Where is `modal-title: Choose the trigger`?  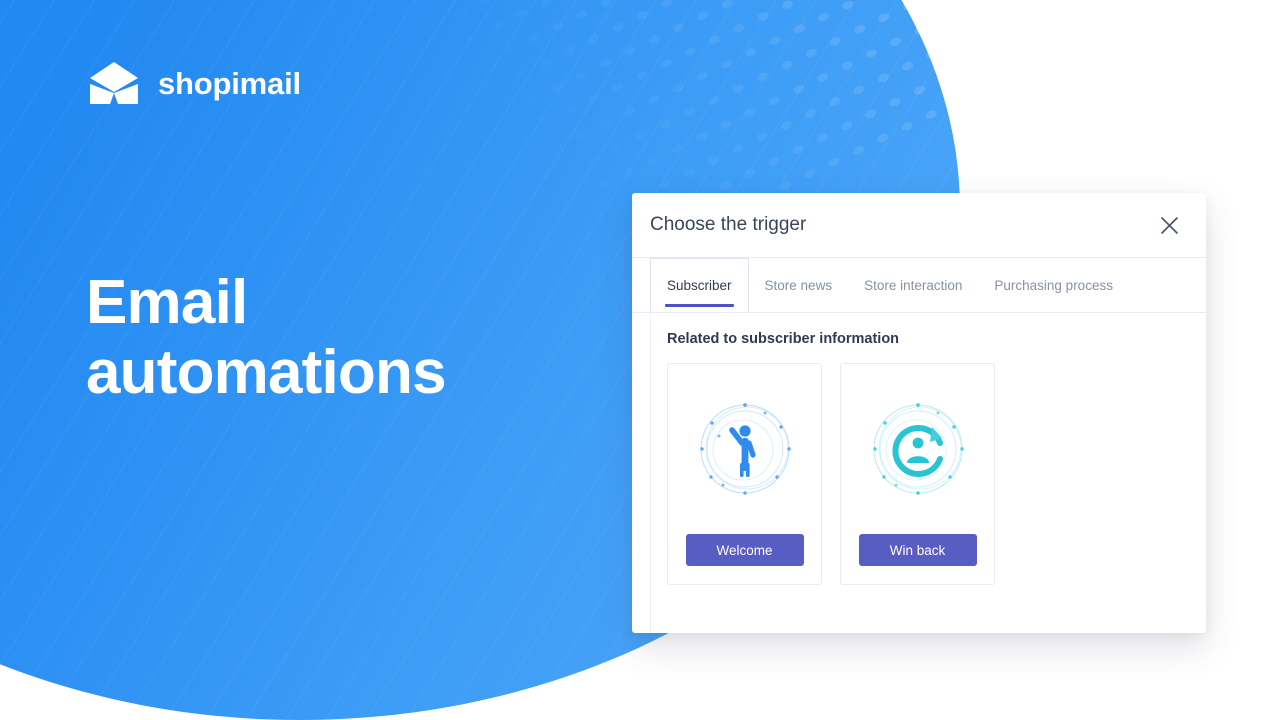
modal-title: Choose the trigger is located at coordinates (728, 224).